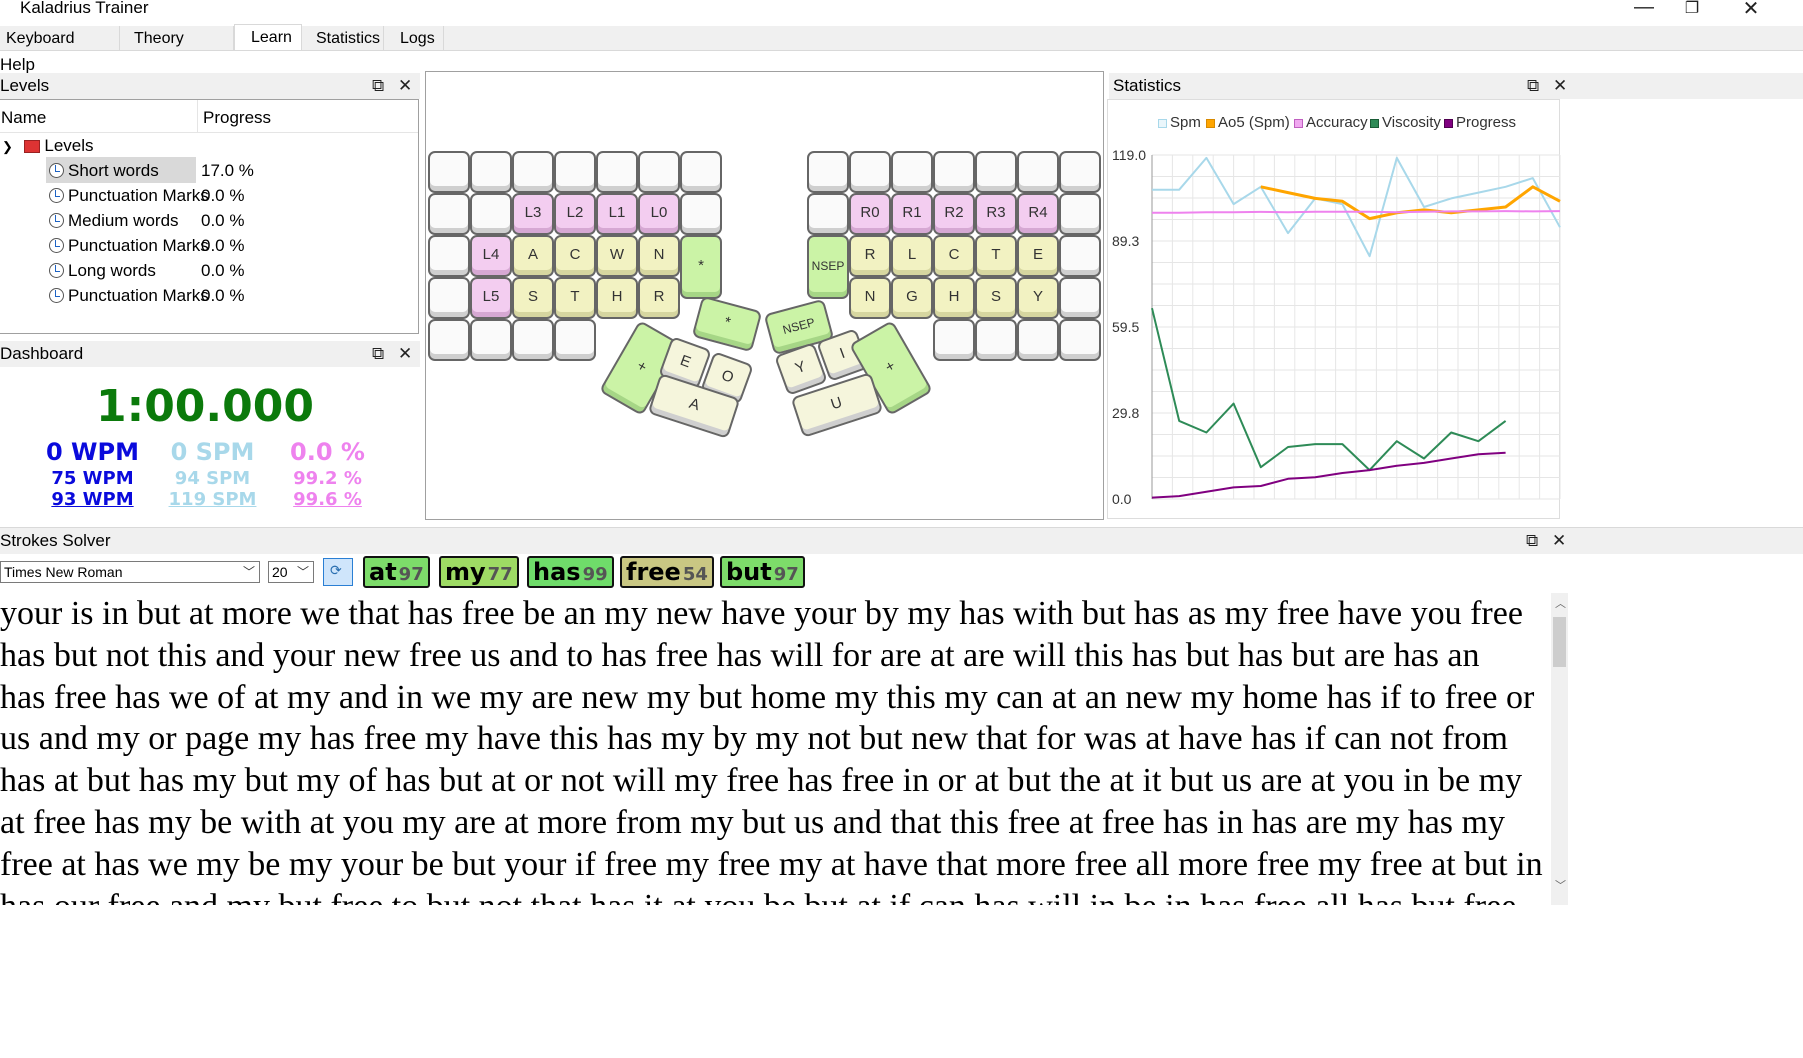 The image size is (1803, 1058). Describe the element at coordinates (659, 214) in the screenshot. I see `key-l0: L0` at that location.